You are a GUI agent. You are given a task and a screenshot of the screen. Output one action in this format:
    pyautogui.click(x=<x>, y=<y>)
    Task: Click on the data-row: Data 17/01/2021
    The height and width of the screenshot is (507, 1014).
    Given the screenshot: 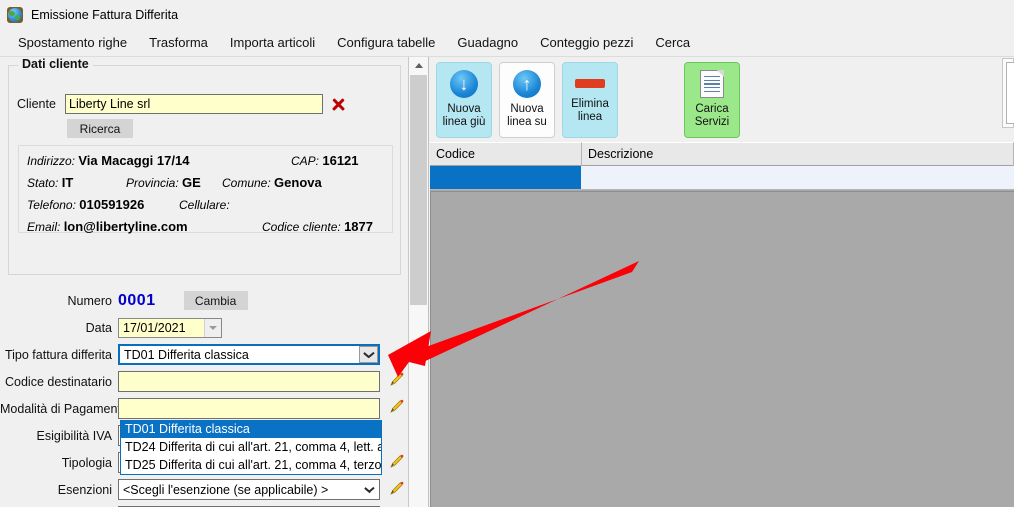 What is the action you would take?
    pyautogui.click(x=204, y=327)
    